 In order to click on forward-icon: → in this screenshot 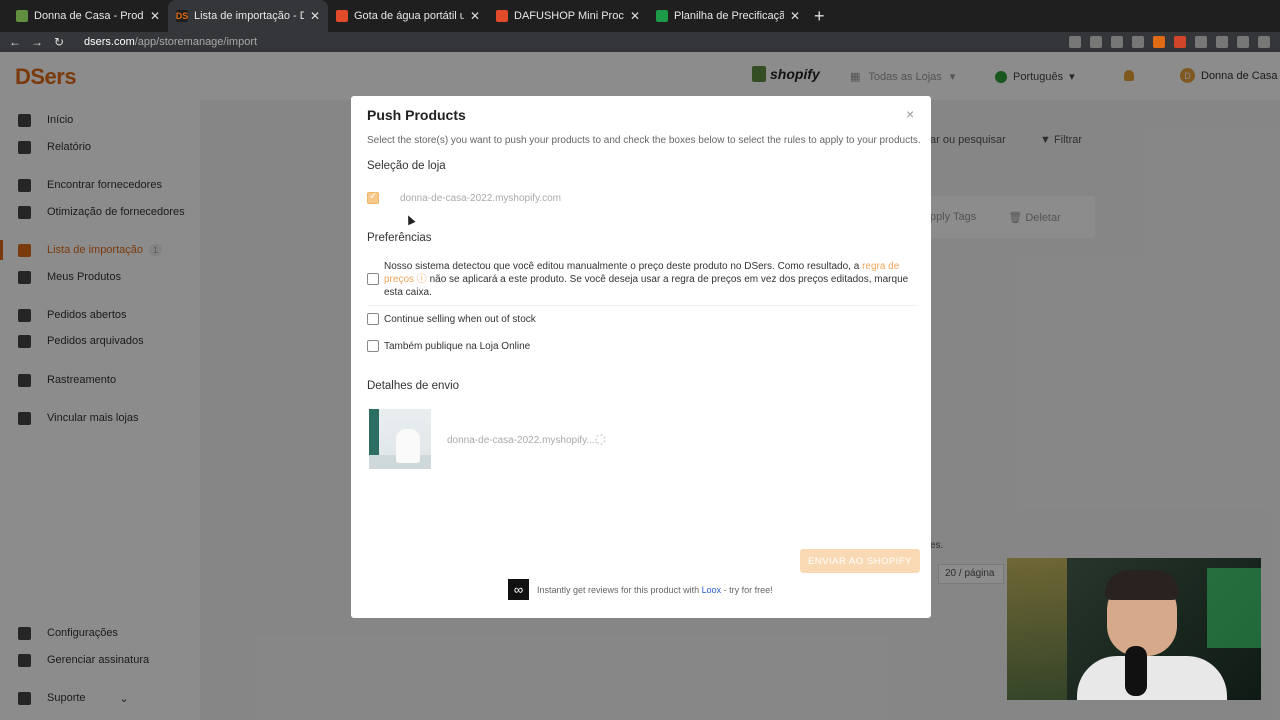, I will do `click(37, 42)`.